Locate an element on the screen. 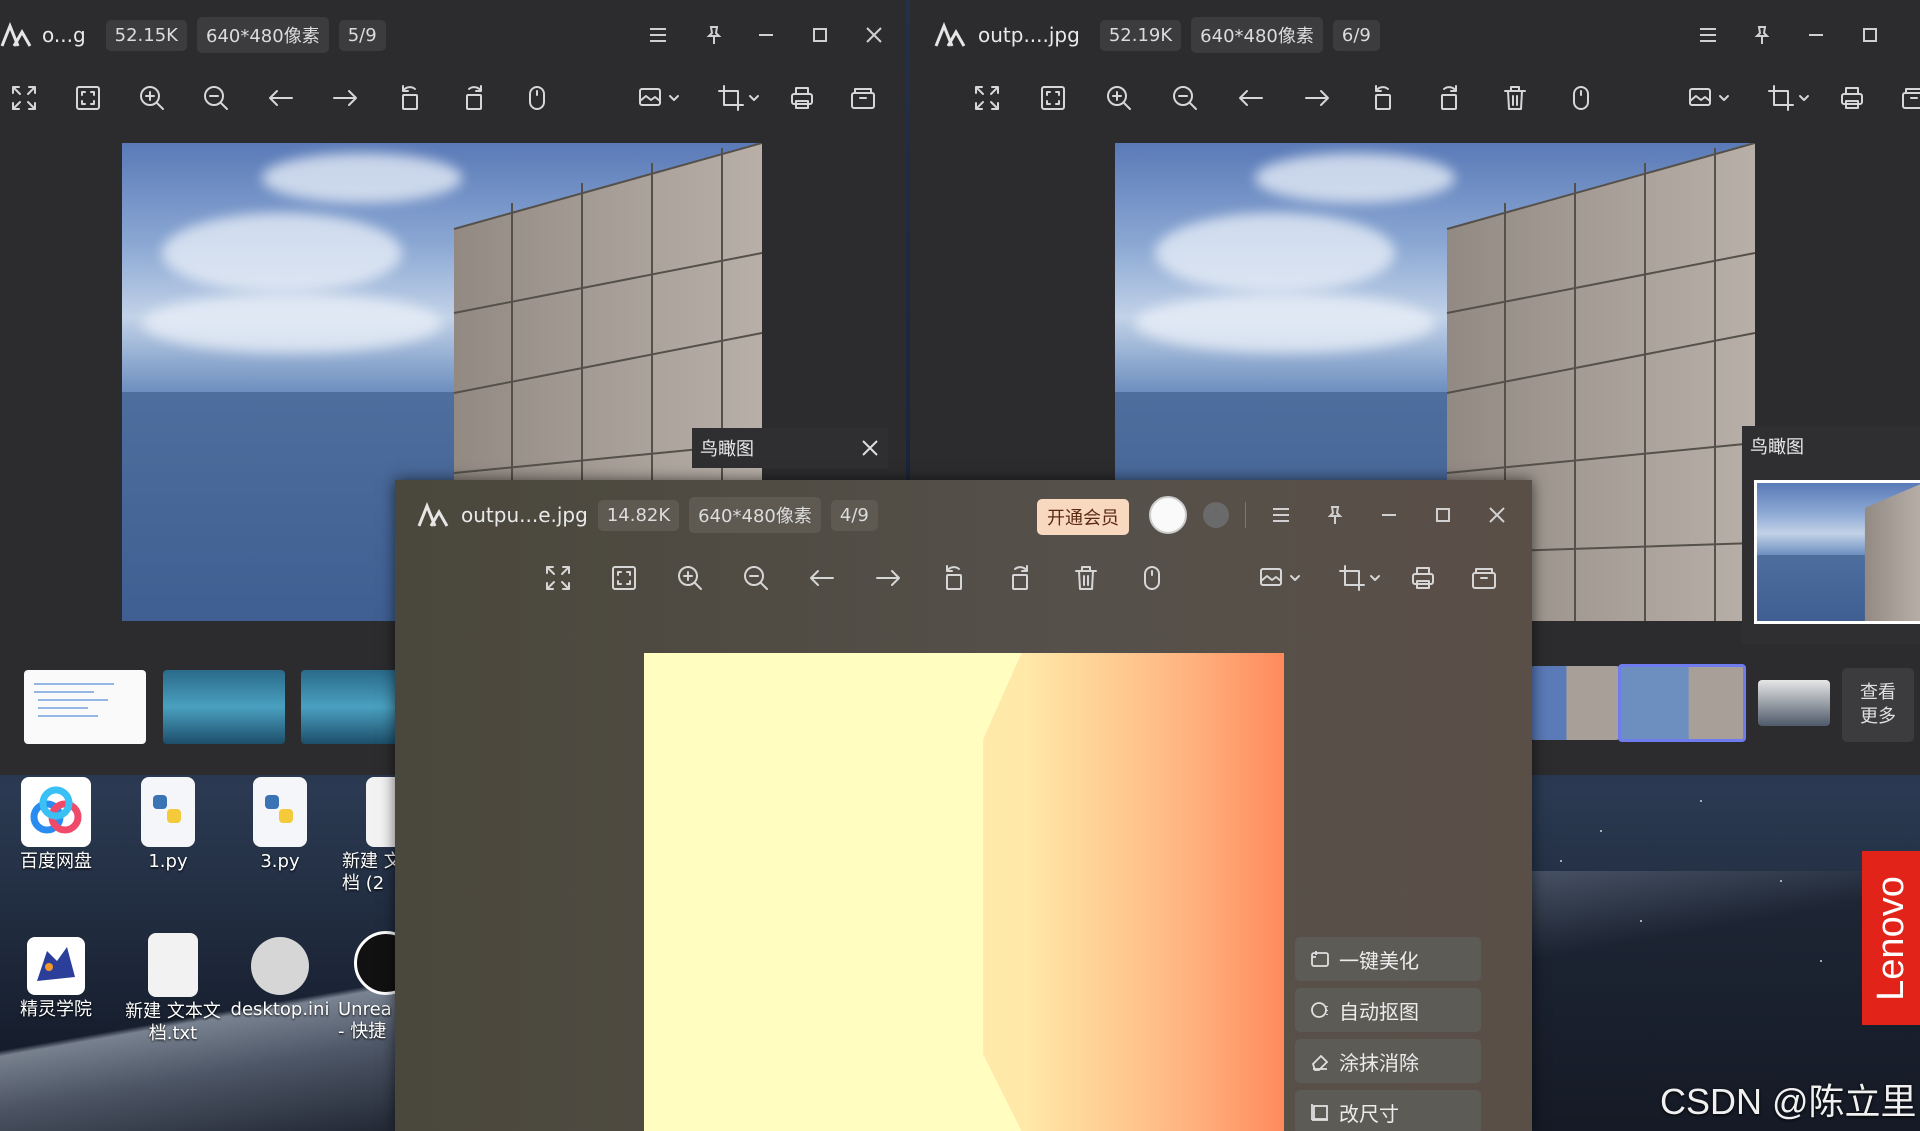  desktop-icon-baidu-netdisk: 百度网盘 is located at coordinates (56, 825).